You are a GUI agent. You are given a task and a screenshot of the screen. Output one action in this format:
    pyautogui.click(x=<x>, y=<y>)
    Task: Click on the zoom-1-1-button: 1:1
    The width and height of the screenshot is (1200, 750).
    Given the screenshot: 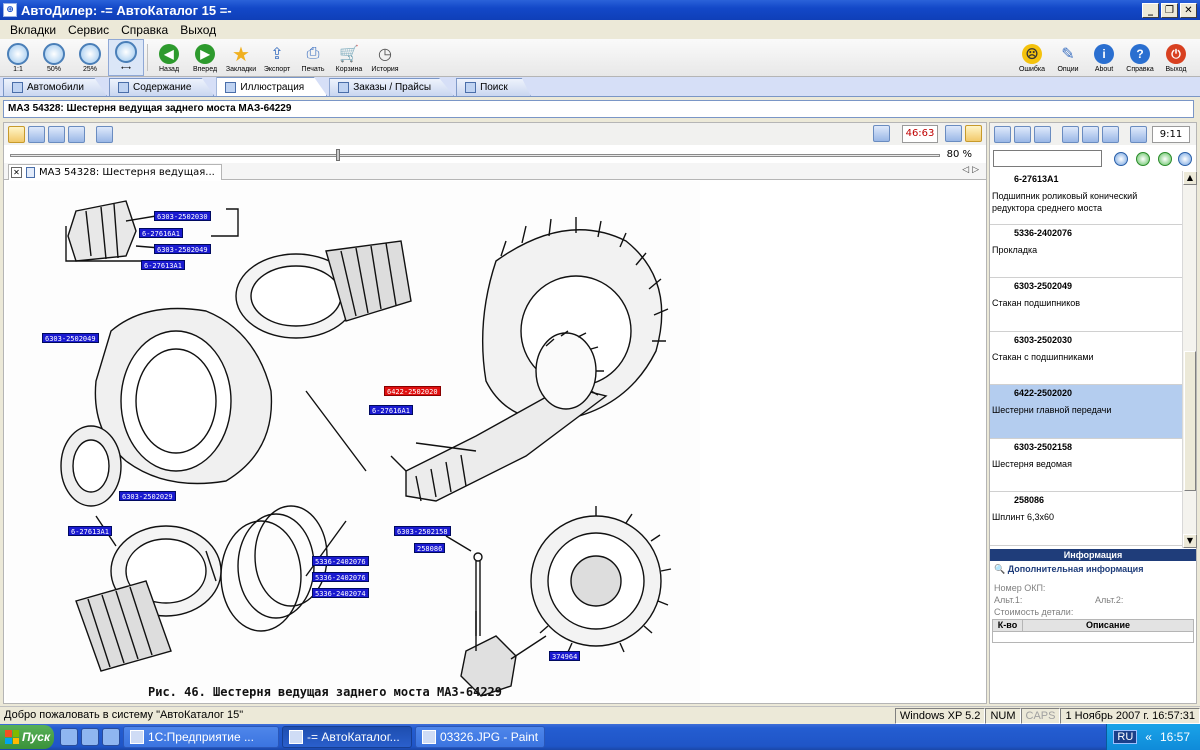 What is the action you would take?
    pyautogui.click(x=18, y=57)
    